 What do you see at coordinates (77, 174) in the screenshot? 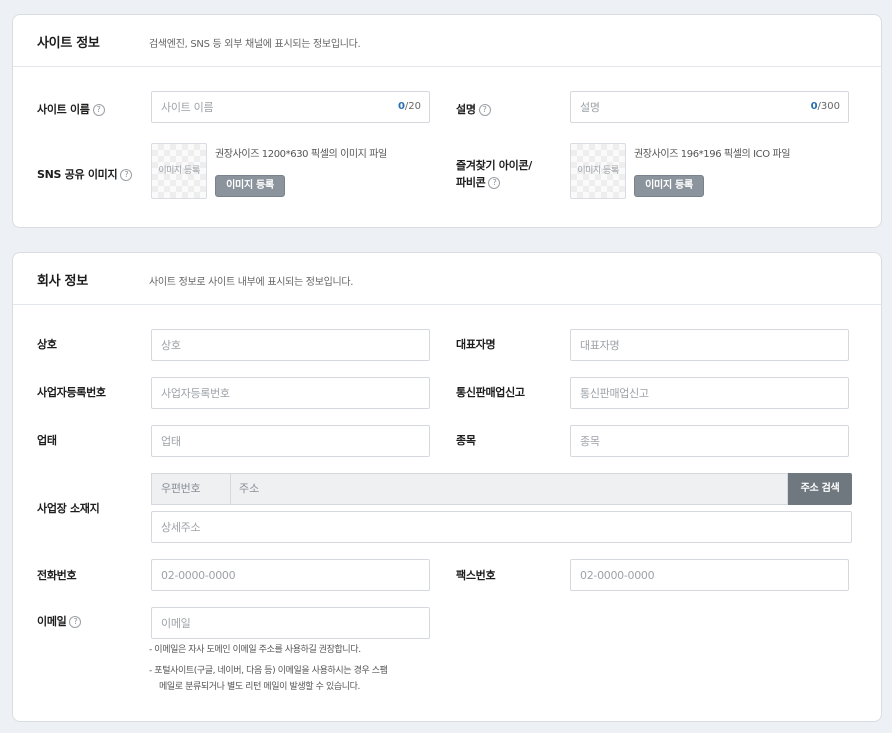
I see `sns-image-label-text: SNS 공유 이미지` at bounding box center [77, 174].